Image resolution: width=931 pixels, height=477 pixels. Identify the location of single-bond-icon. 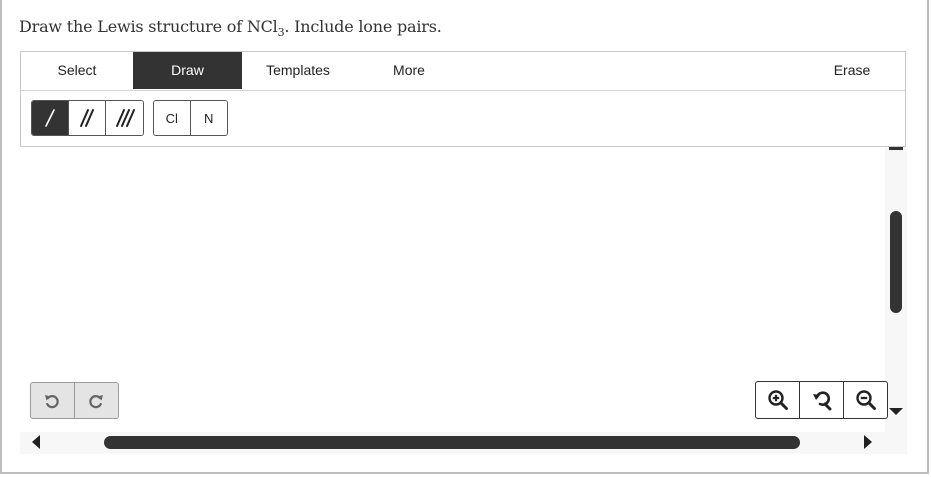
(50, 118).